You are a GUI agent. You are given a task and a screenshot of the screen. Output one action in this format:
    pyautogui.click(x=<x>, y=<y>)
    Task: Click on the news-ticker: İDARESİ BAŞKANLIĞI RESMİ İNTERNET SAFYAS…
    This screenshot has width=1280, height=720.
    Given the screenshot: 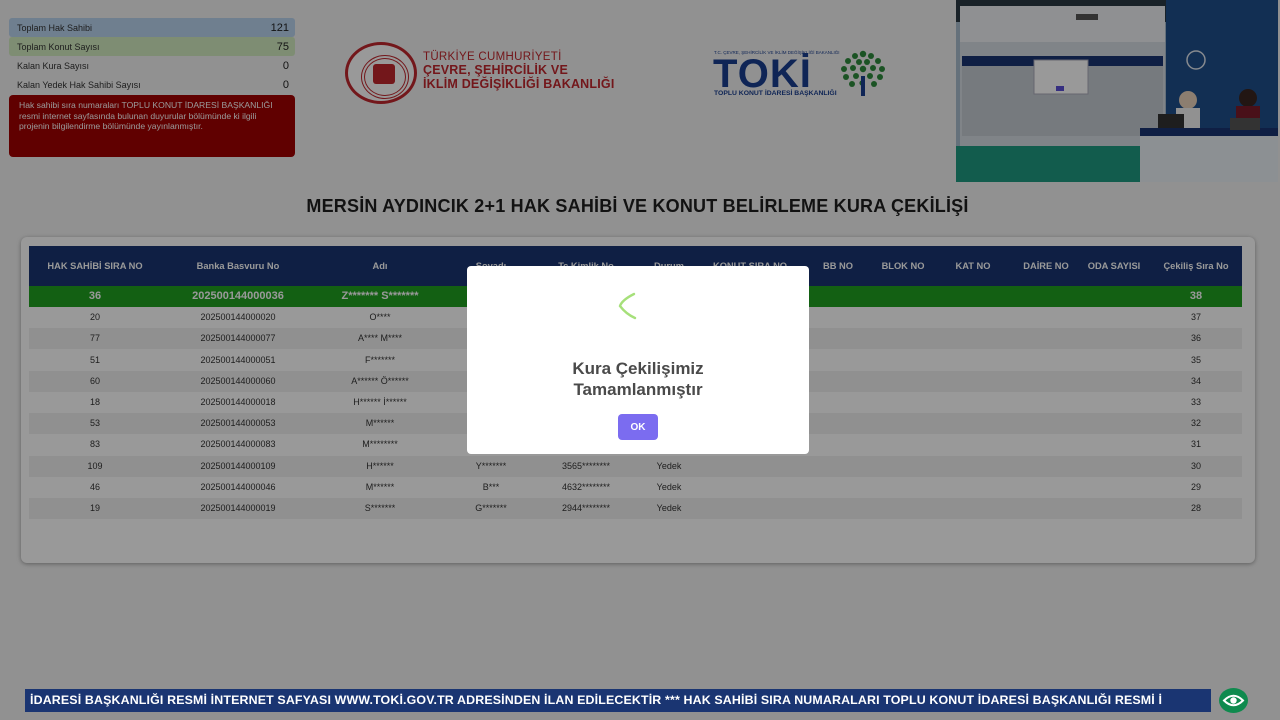 What is the action you would take?
    pyautogui.click(x=618, y=700)
    